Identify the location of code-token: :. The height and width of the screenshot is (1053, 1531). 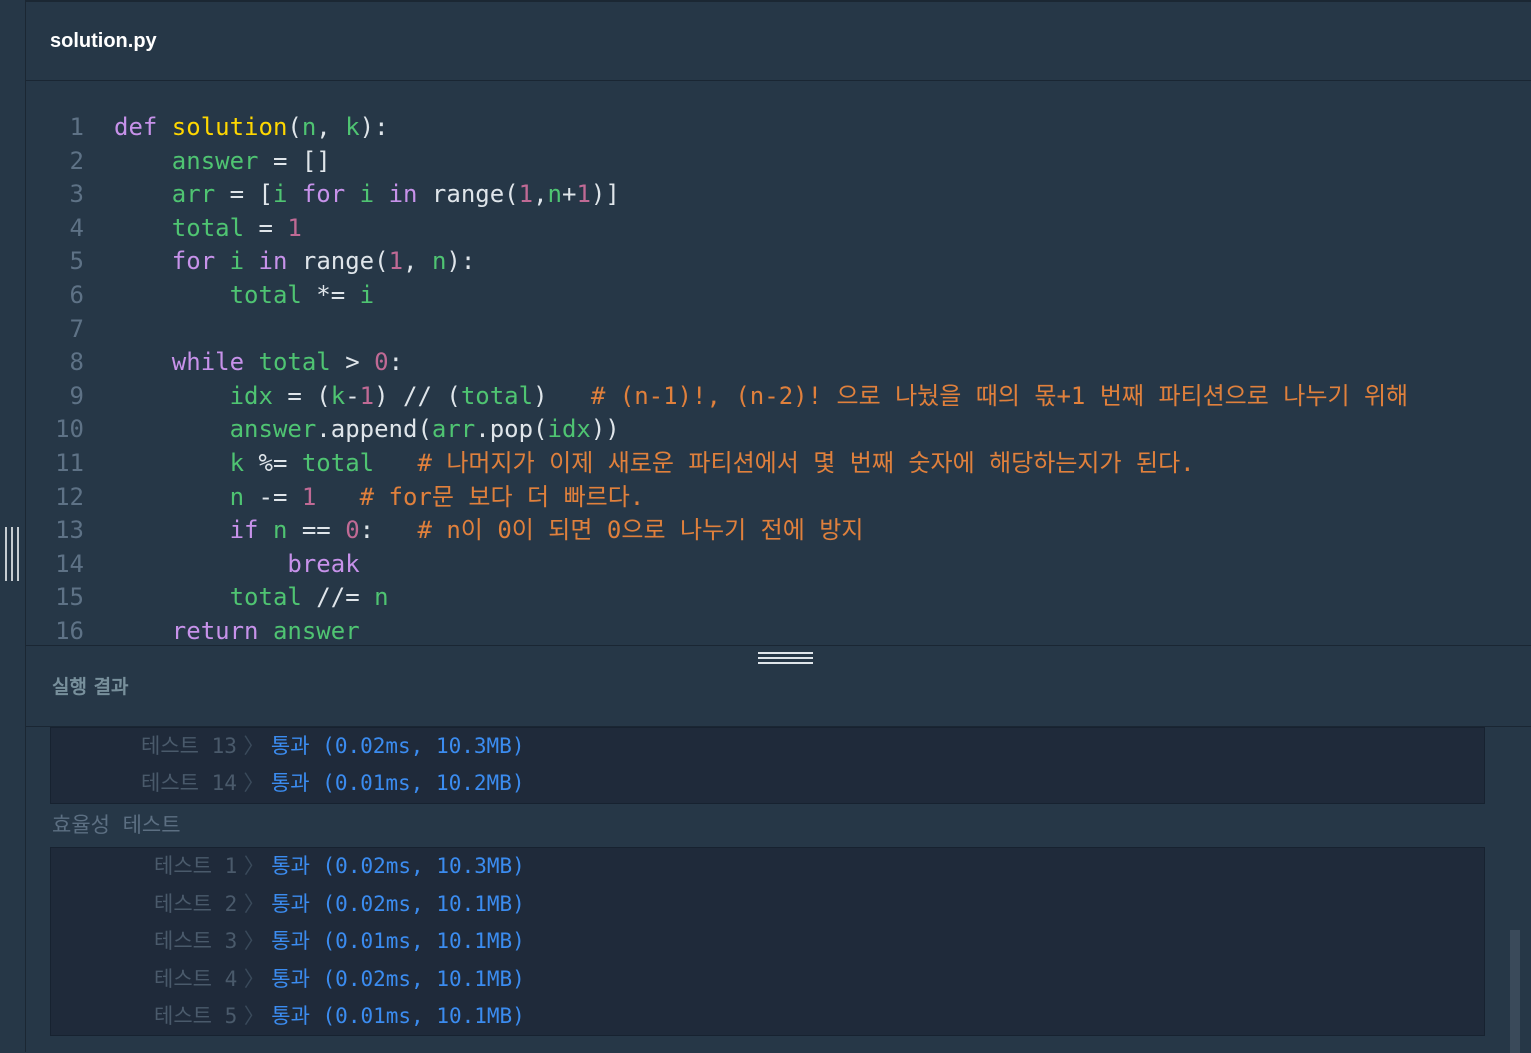
(388, 530).